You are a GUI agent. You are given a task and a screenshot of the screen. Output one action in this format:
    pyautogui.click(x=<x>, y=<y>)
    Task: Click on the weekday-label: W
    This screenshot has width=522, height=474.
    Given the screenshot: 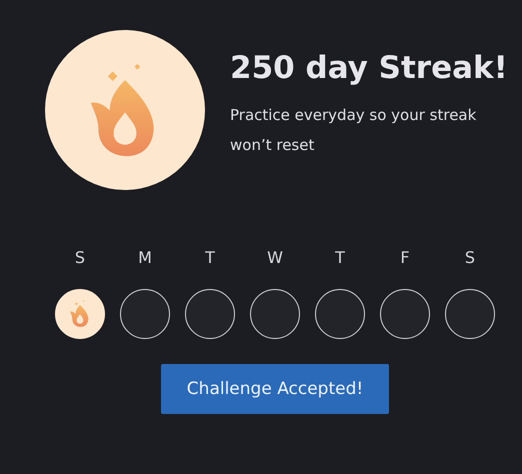 What is the action you would take?
    pyautogui.click(x=275, y=257)
    